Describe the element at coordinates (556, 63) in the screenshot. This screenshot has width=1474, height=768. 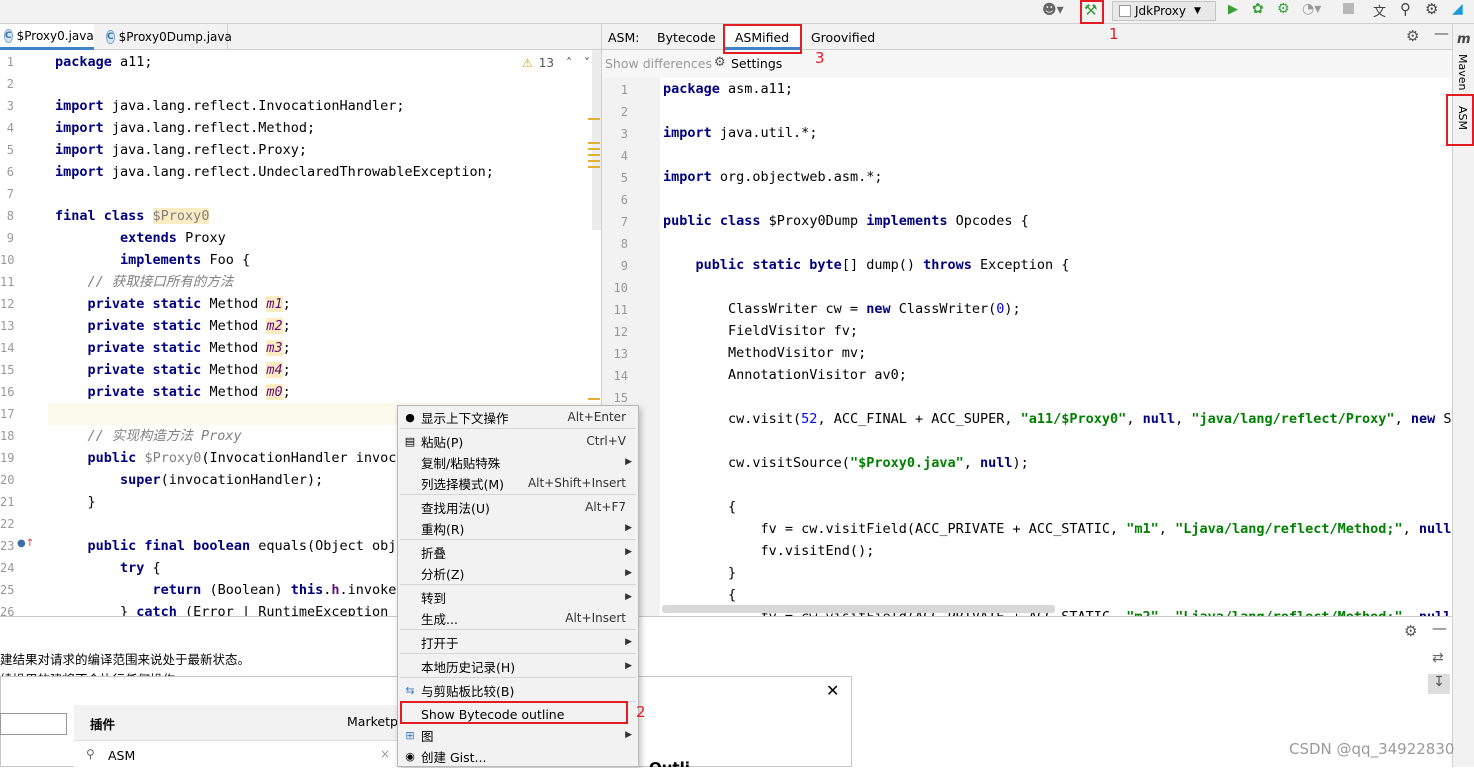
I see `inspection-widget: ⚠ 13 ˄ ˅` at that location.